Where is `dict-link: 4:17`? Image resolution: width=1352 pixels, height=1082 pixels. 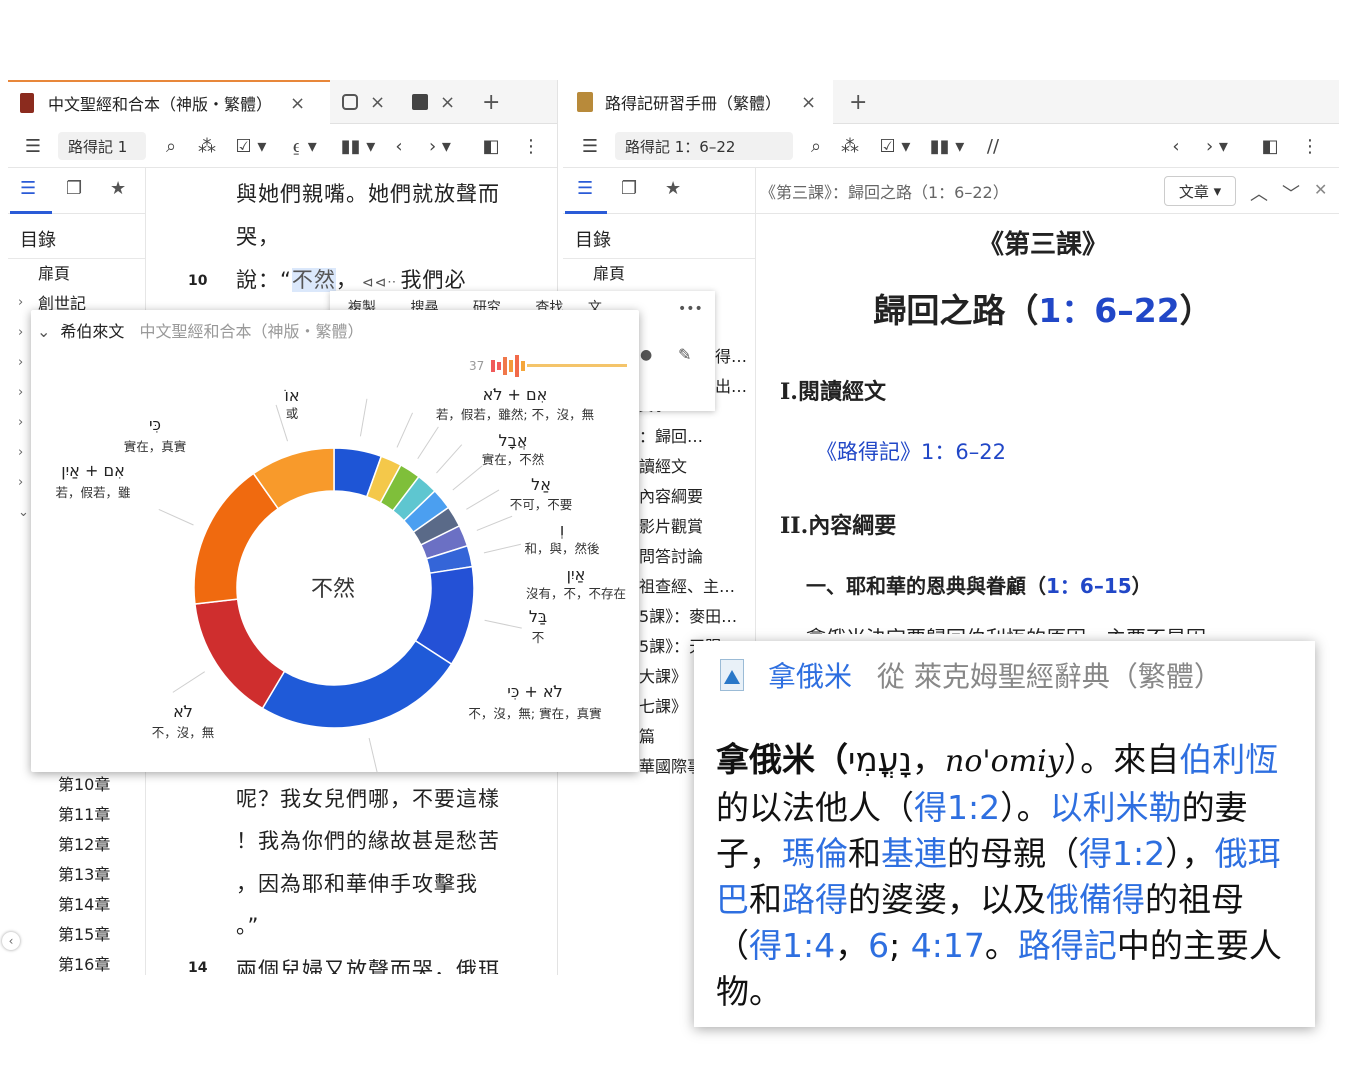 dict-link: 4:17 is located at coordinates (948, 945).